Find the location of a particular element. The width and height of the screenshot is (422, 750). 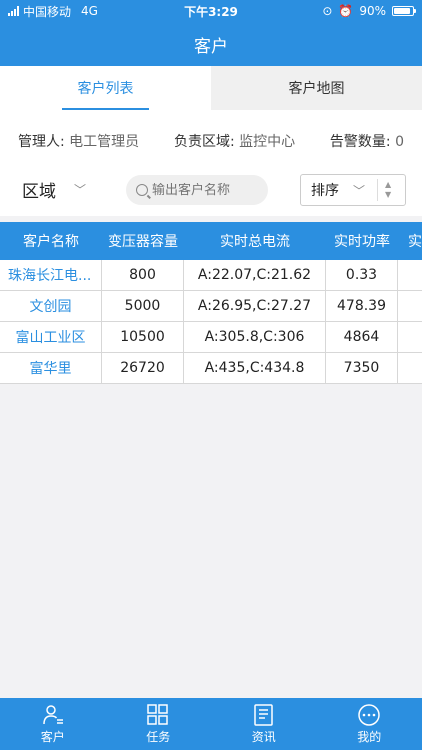

signal-icon is located at coordinates (13, 11).